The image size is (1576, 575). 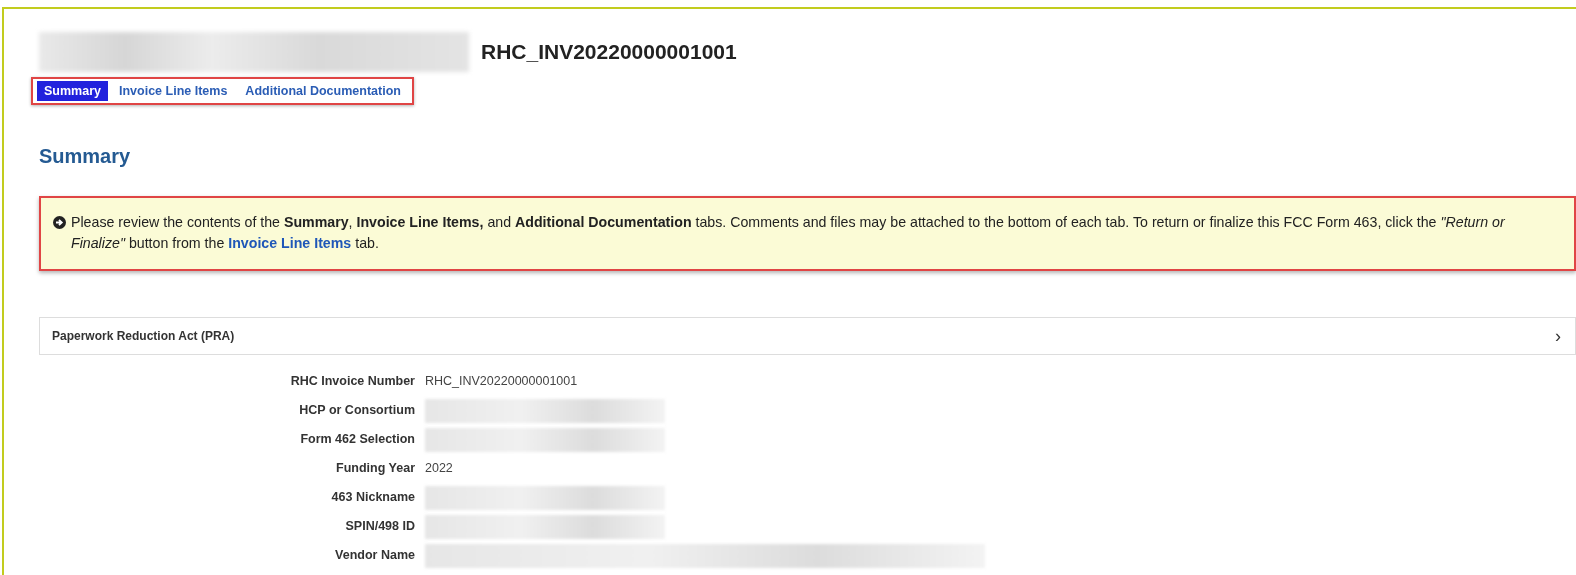 What do you see at coordinates (85, 156) in the screenshot?
I see `section-heading: Summary` at bounding box center [85, 156].